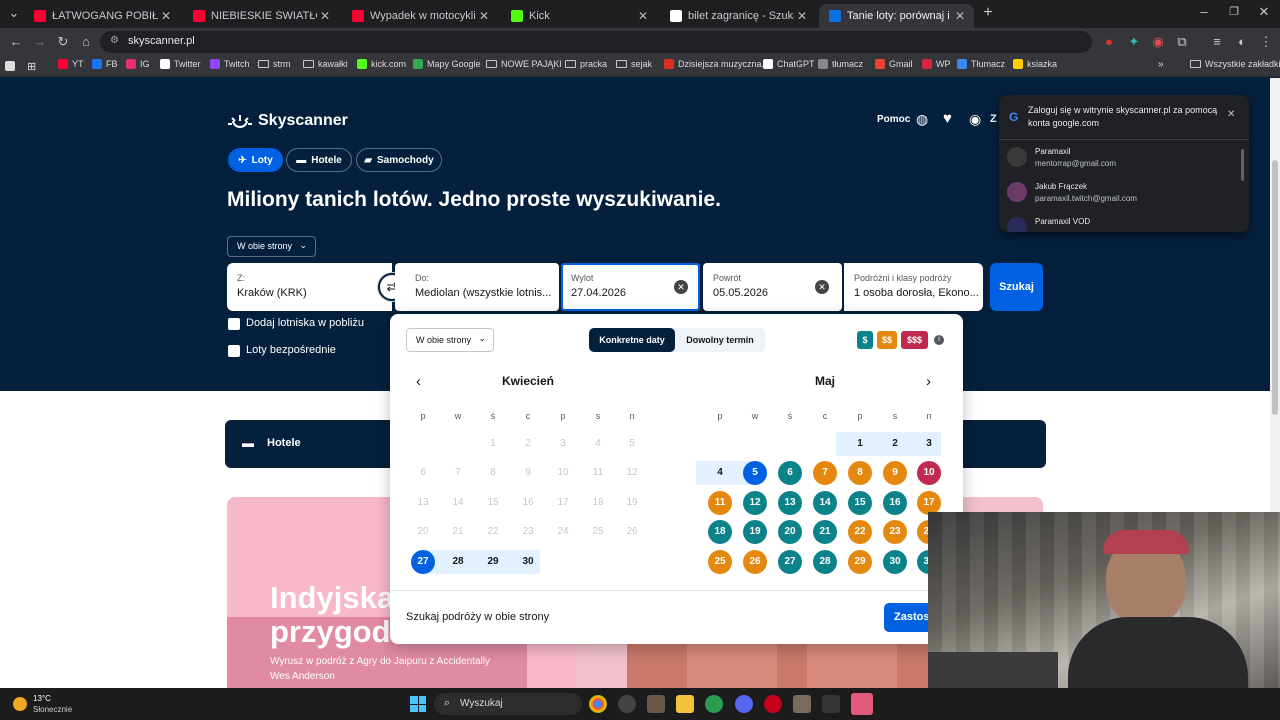 This screenshot has height=720, width=1280. What do you see at coordinates (14, 13) in the screenshot?
I see `tab-list-icon: ⌄` at bounding box center [14, 13].